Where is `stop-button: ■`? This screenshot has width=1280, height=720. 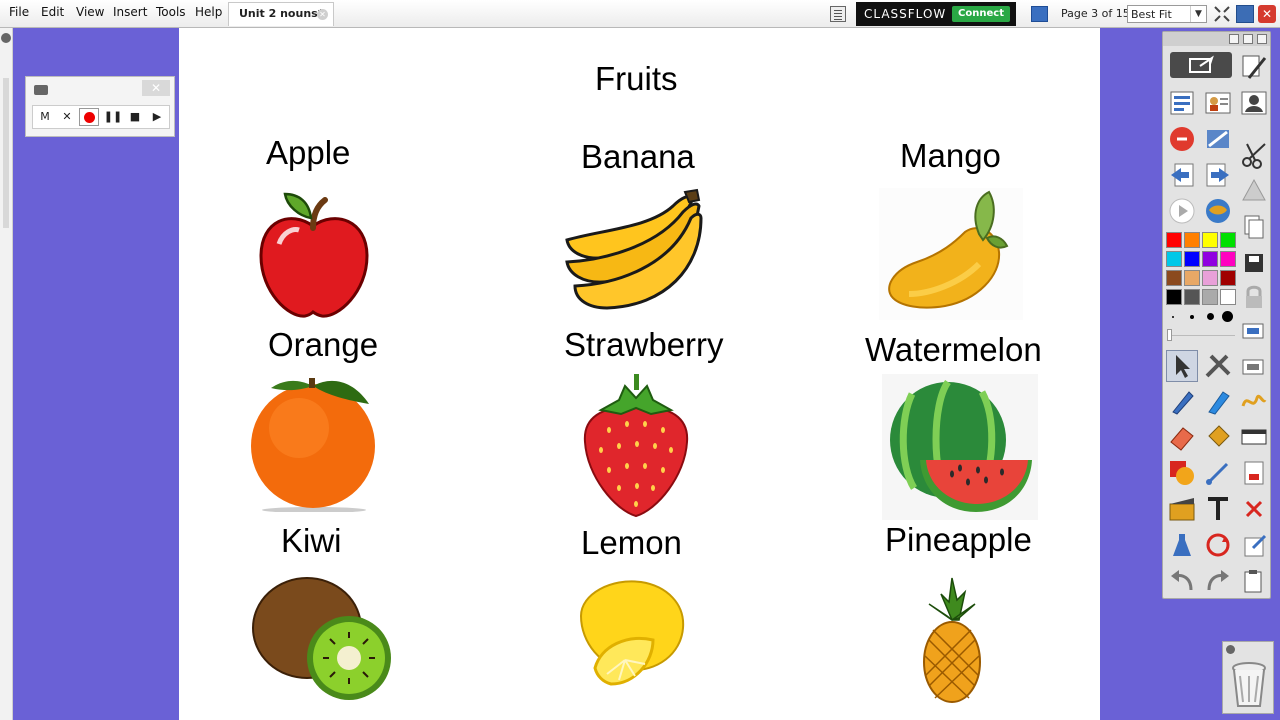 stop-button: ■ is located at coordinates (135, 117).